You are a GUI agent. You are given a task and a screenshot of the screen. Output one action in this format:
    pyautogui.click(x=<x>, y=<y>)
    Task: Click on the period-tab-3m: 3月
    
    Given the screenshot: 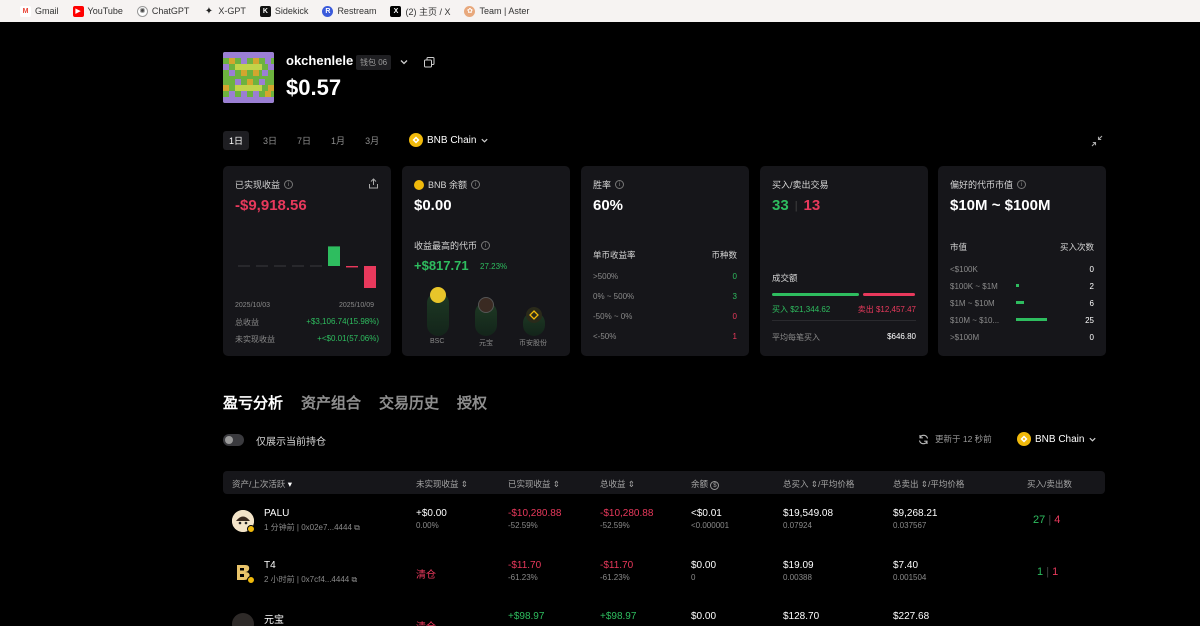 What is the action you would take?
    pyautogui.click(x=372, y=140)
    